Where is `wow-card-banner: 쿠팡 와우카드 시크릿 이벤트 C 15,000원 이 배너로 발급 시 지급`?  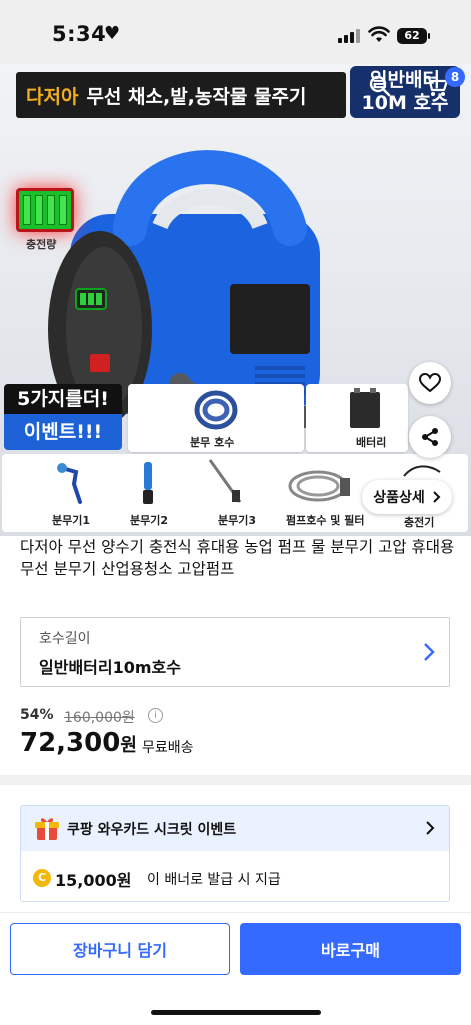 wow-card-banner: 쿠팡 와우카드 시크릿 이벤트 C 15,000원 이 배너로 발급 시 지급 is located at coordinates (235, 853).